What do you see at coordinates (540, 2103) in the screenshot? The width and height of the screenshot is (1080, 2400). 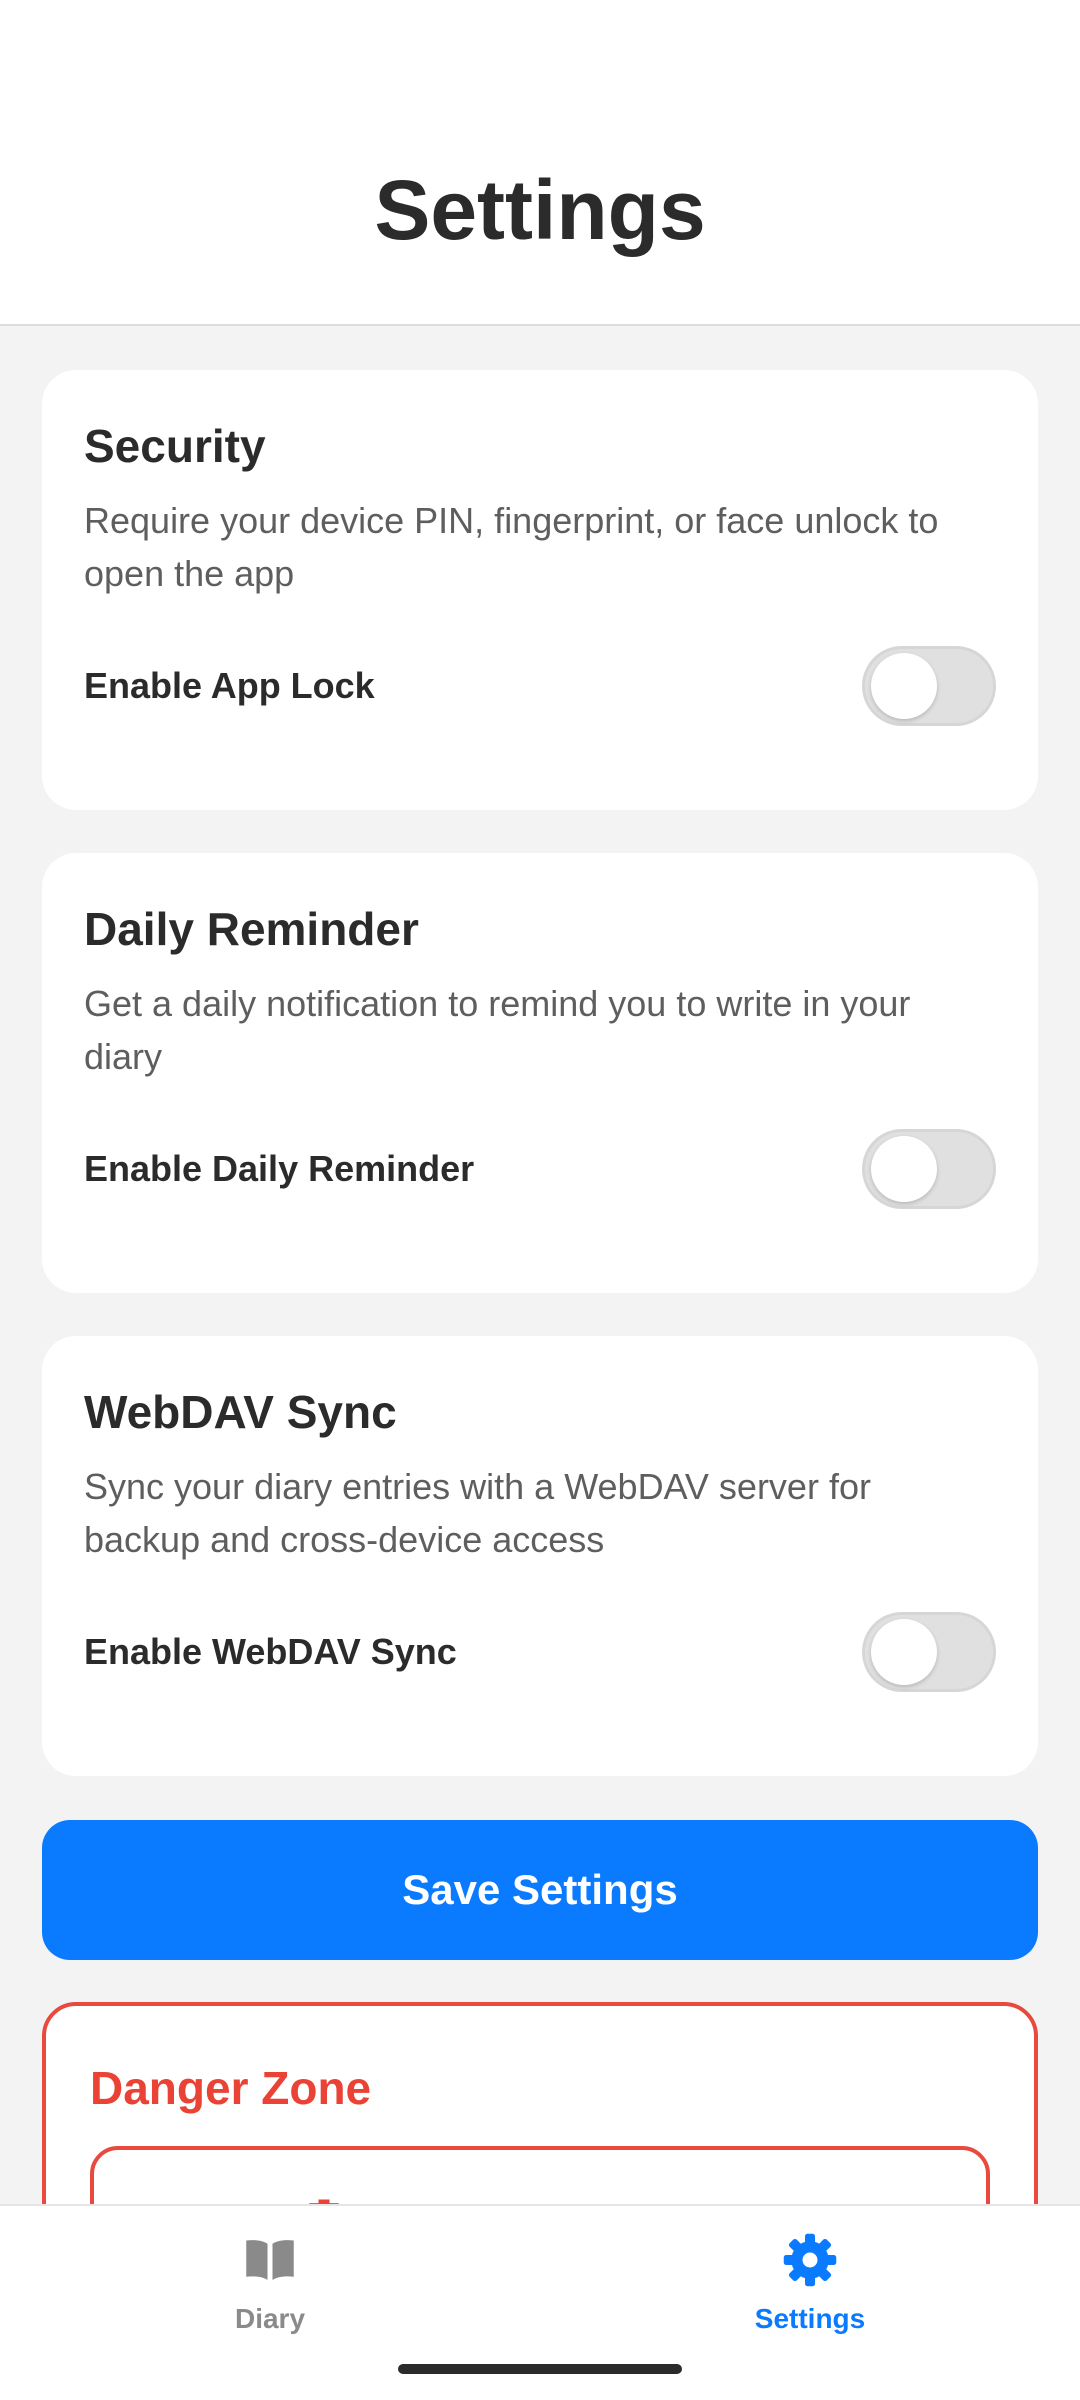 I see `danger-zone-card: Danger Zone` at bounding box center [540, 2103].